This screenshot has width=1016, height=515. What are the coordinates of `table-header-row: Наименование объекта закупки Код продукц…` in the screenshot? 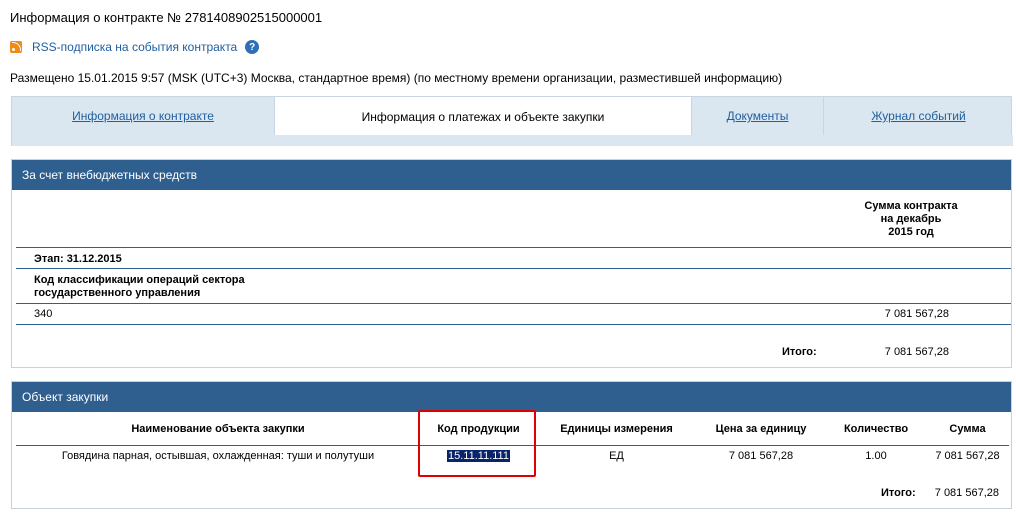 It's located at (512, 429).